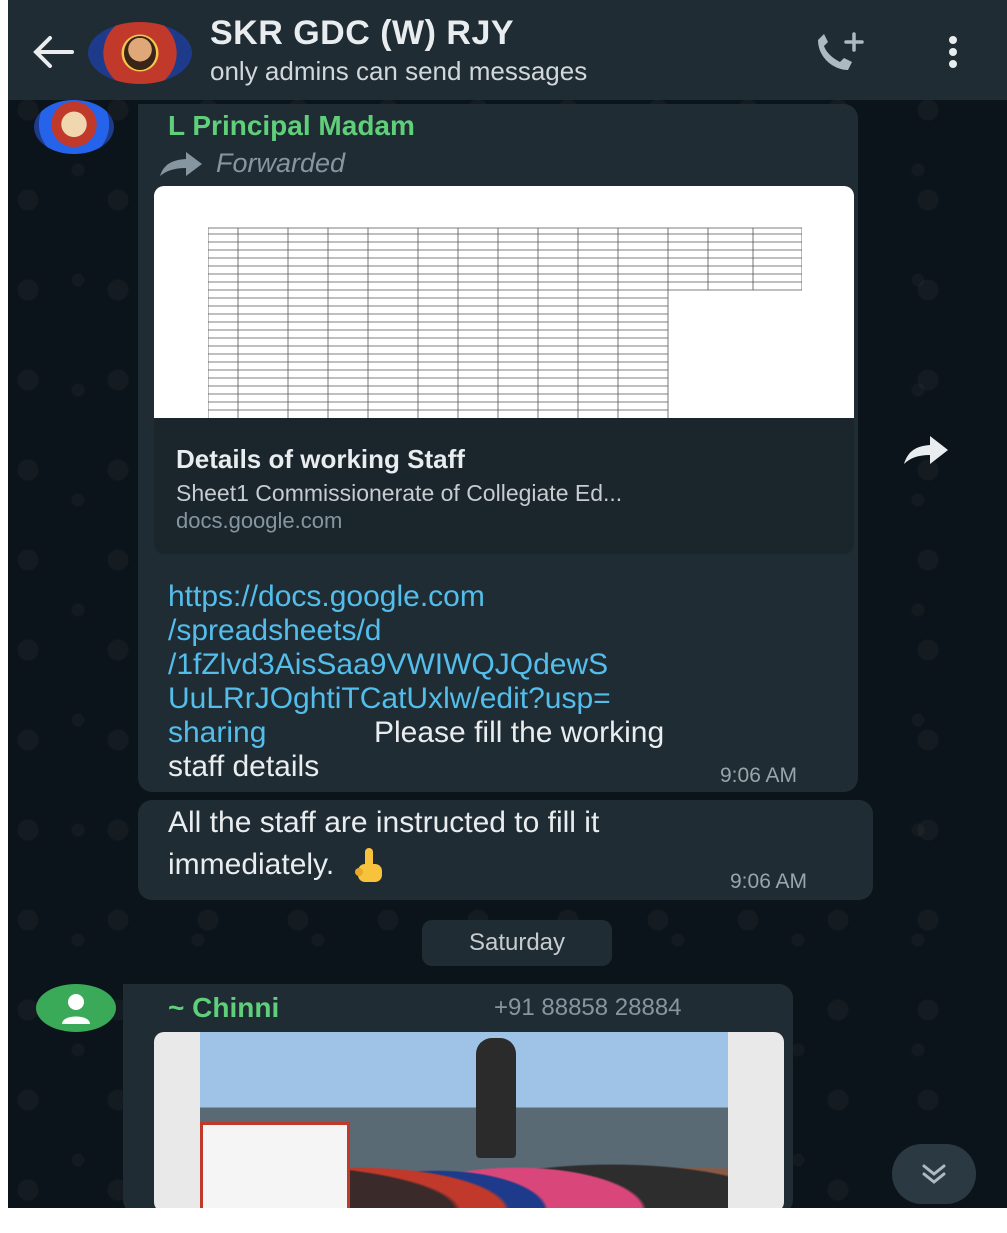 This screenshot has height=1233, width=1007. Describe the element at coordinates (52, 52) in the screenshot. I see `back-arrow-icon` at that location.